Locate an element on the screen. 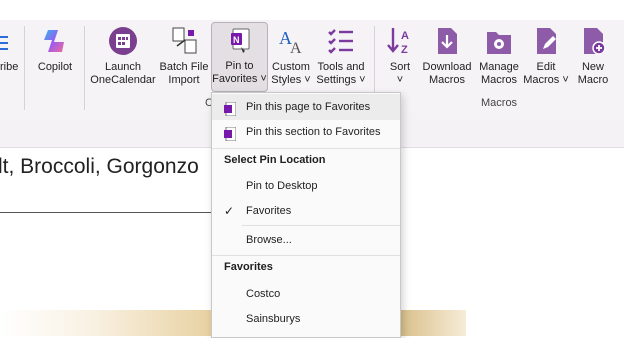 This screenshot has width=624, height=338. download-macros-icon is located at coordinates (447, 41).